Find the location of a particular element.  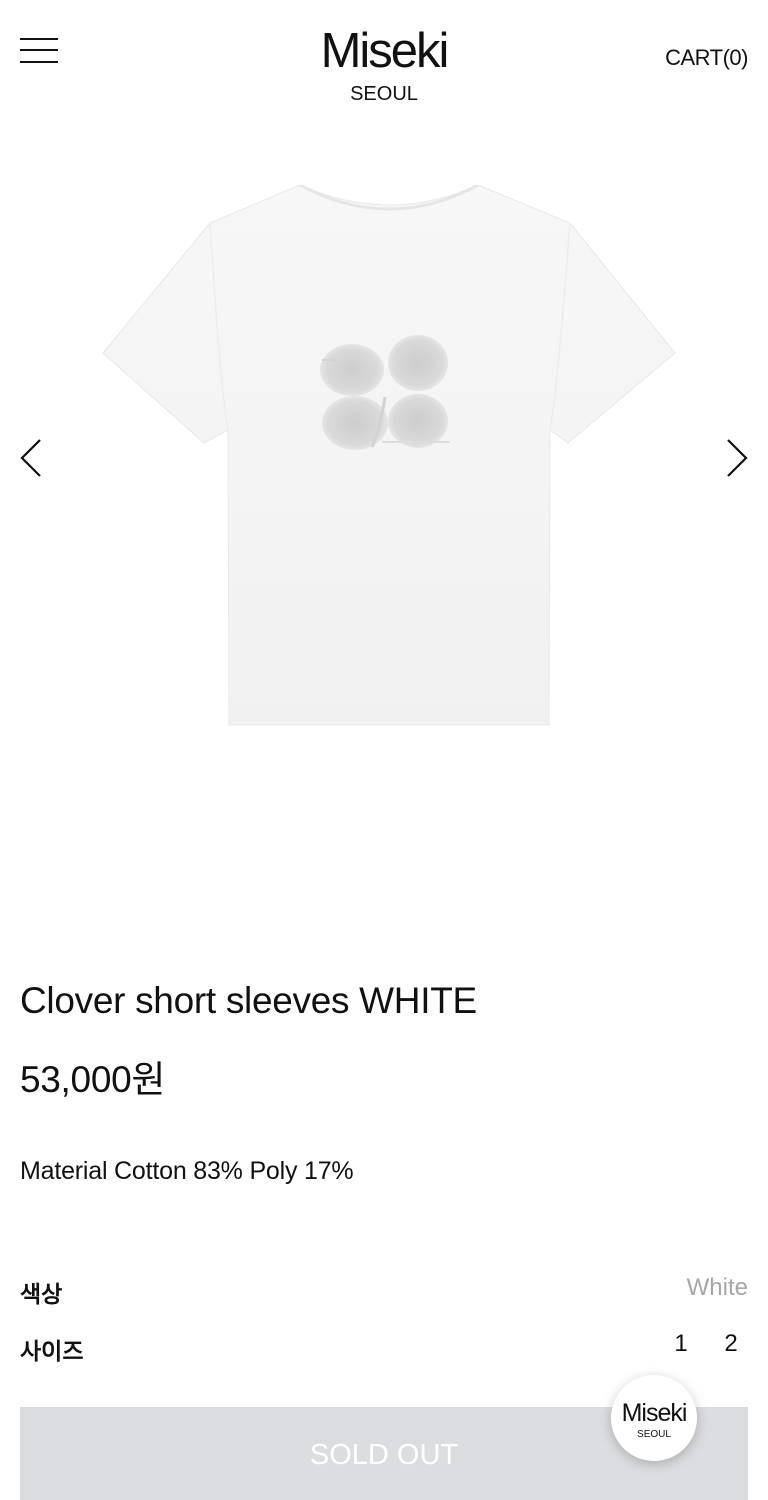

size-options: 1 2 is located at coordinates (706, 1344).